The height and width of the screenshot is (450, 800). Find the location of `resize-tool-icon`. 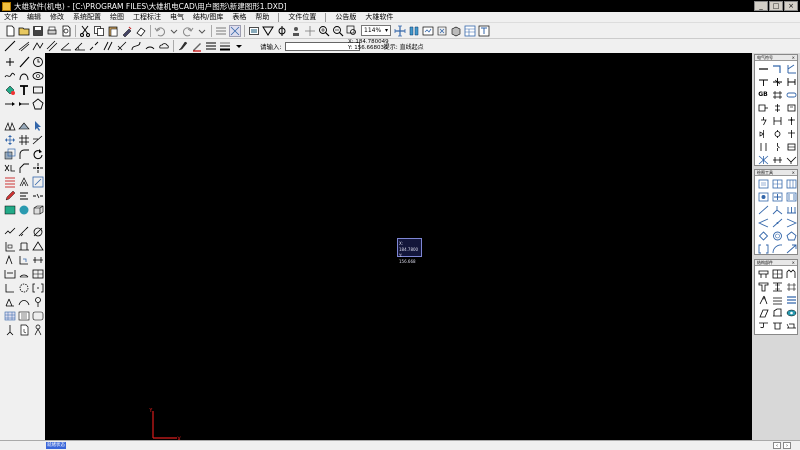

resize-tool-icon is located at coordinates (791, 248).